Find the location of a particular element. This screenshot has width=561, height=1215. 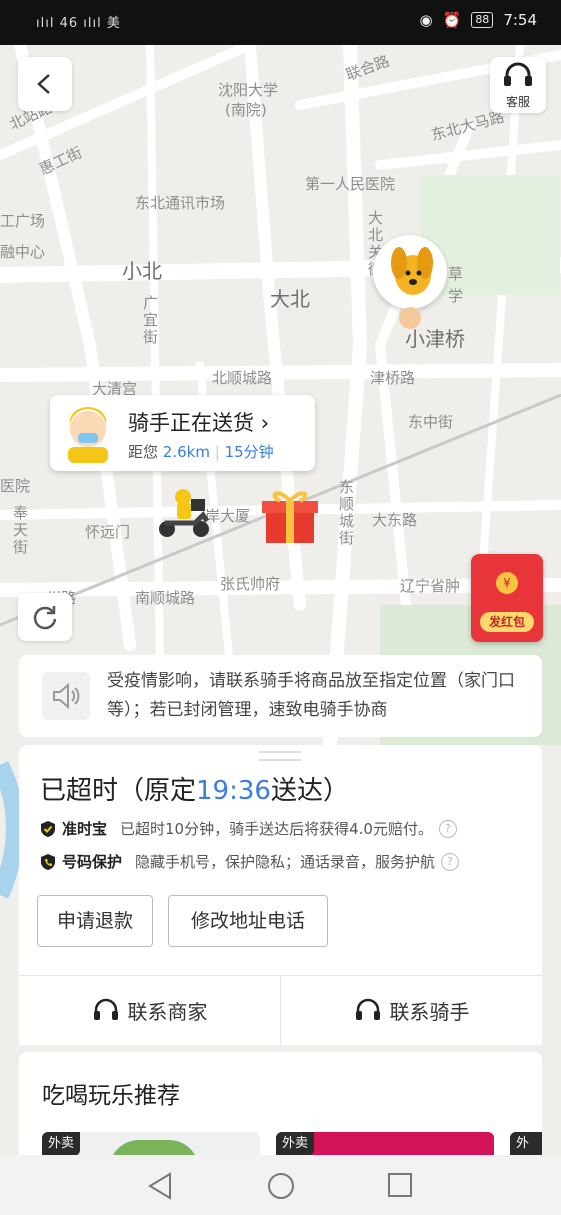

gift-box-icon is located at coordinates (290, 517).